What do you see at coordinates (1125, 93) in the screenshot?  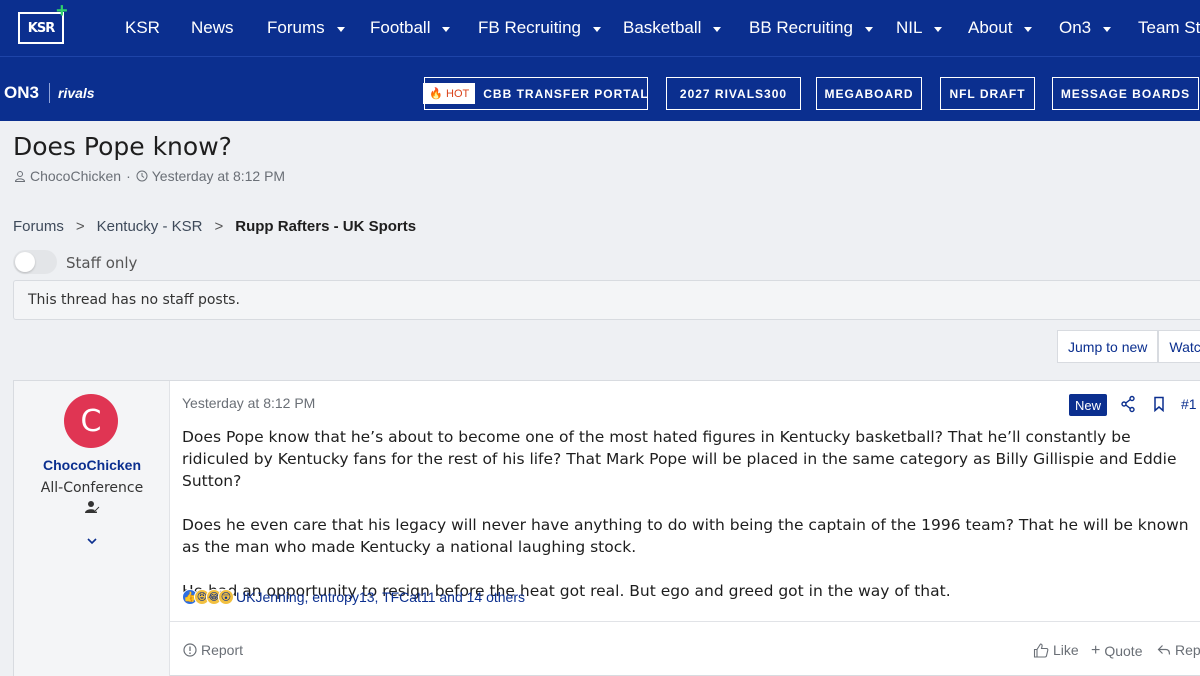 I see `message-boards-button: MESSAGE BOARDS` at bounding box center [1125, 93].